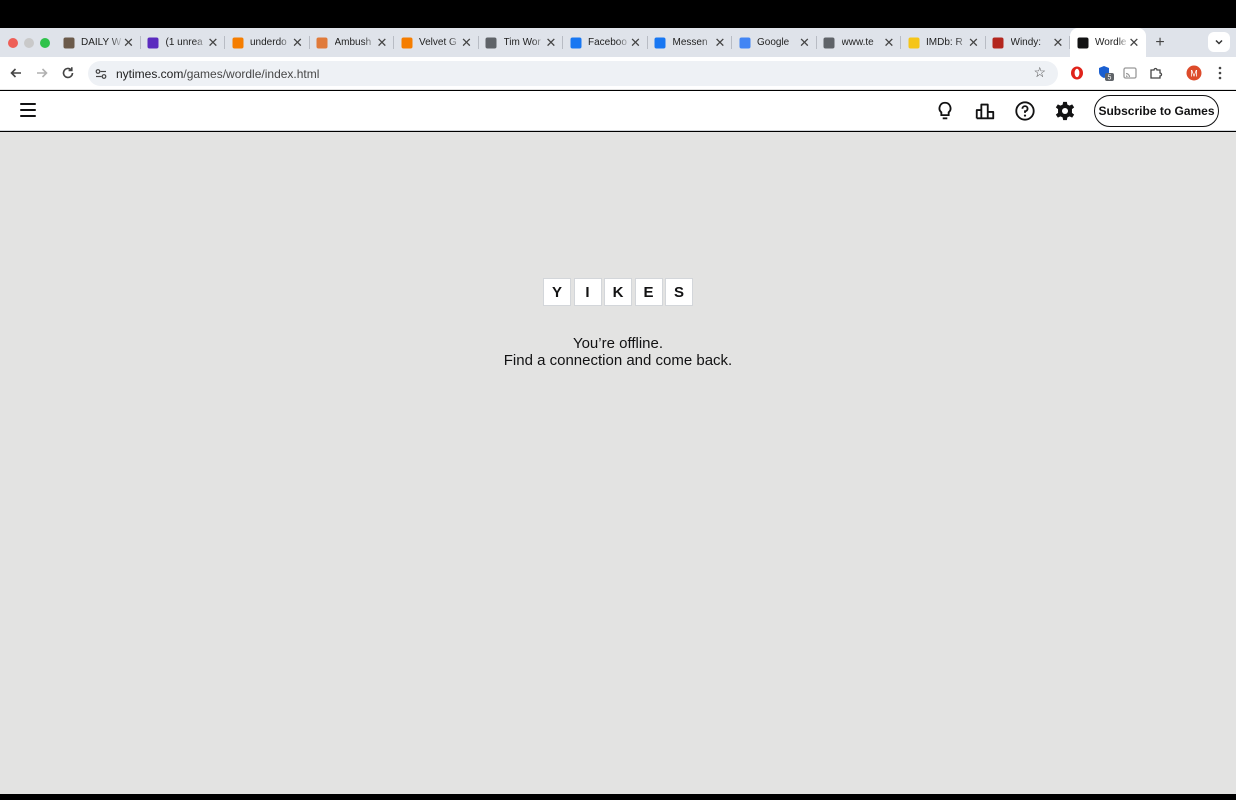 The image size is (1236, 800). I want to click on tab-title: Tim Wor, so click(522, 42).